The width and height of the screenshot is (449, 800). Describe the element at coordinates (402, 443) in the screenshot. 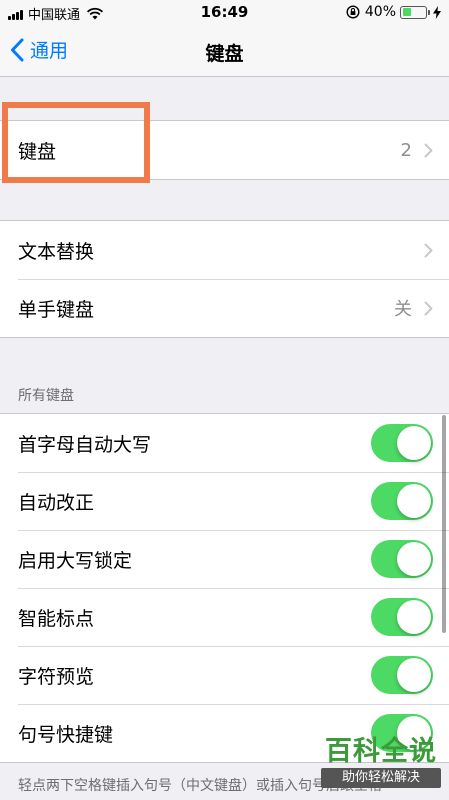

I see `auto-capitalization-toggle` at that location.